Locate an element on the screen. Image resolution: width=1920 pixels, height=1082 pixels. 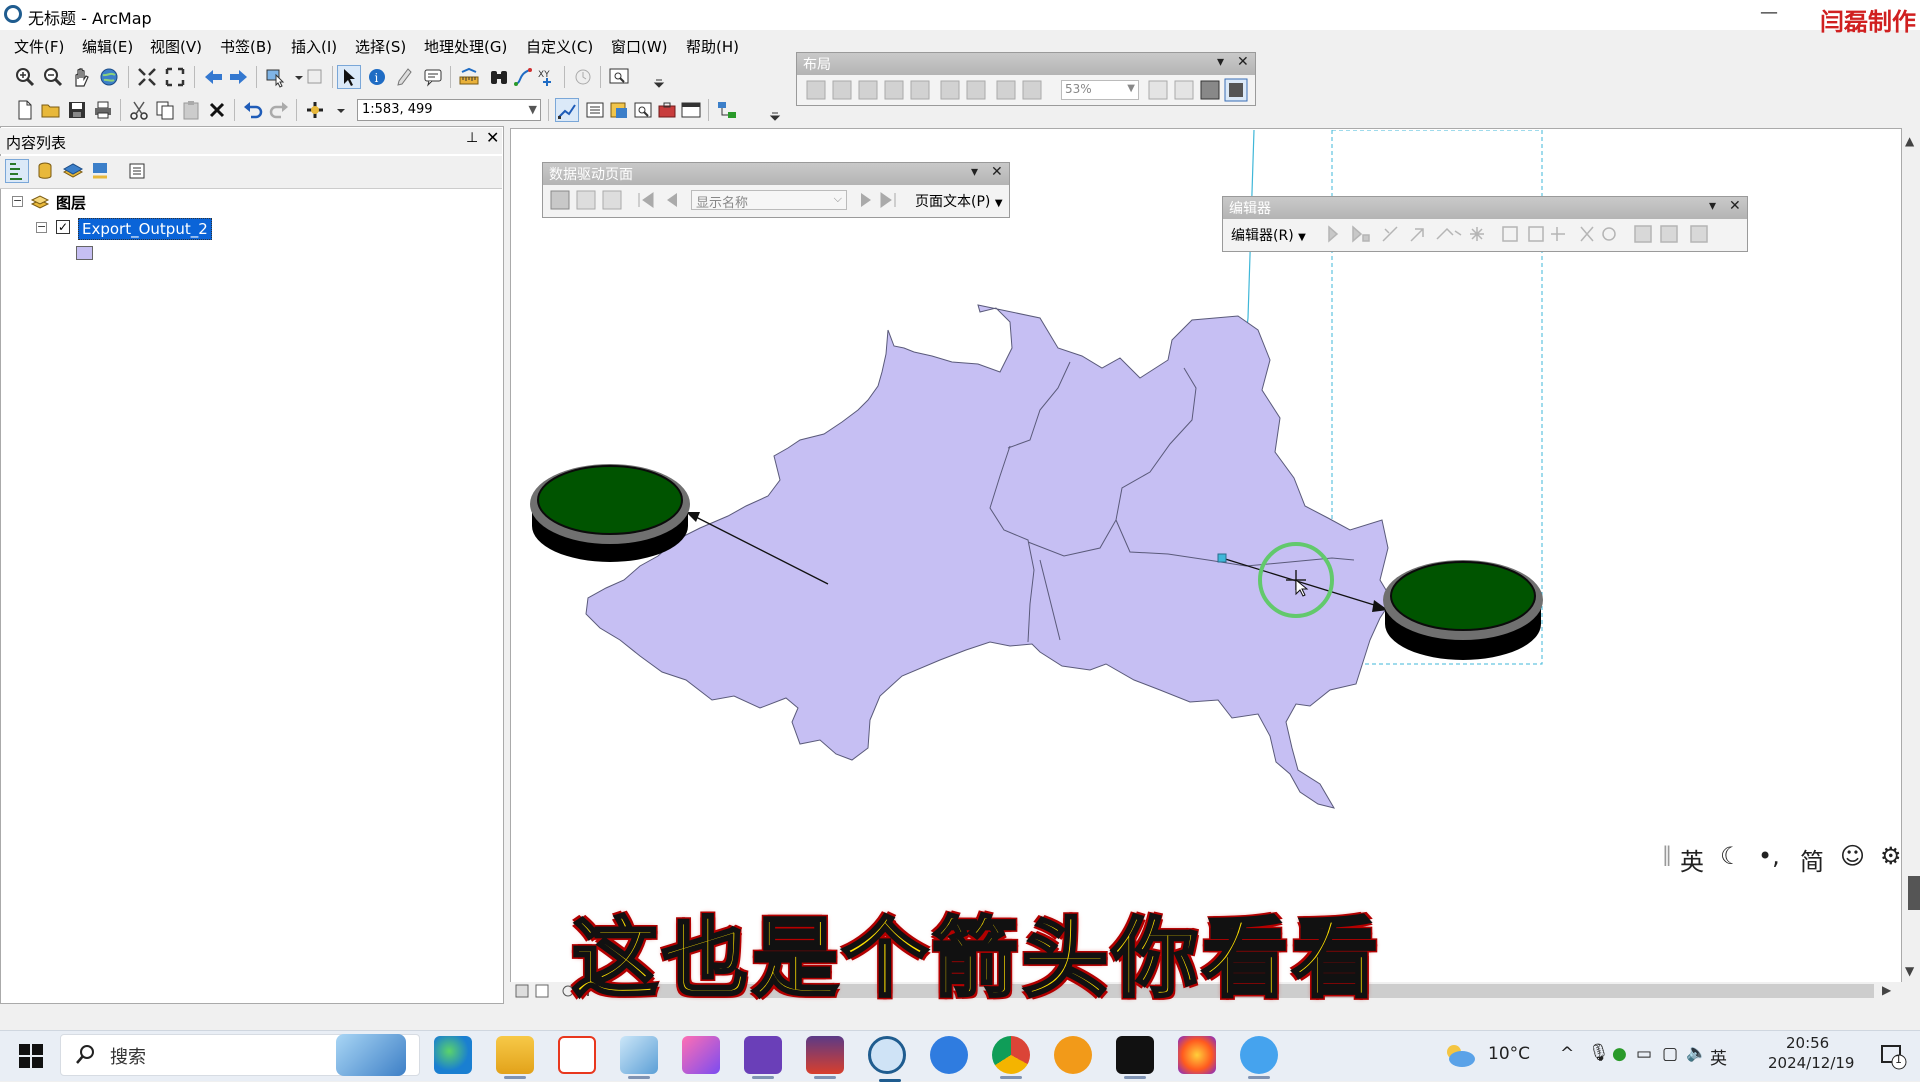
search-tool-icon is located at coordinates (1073, 1055).